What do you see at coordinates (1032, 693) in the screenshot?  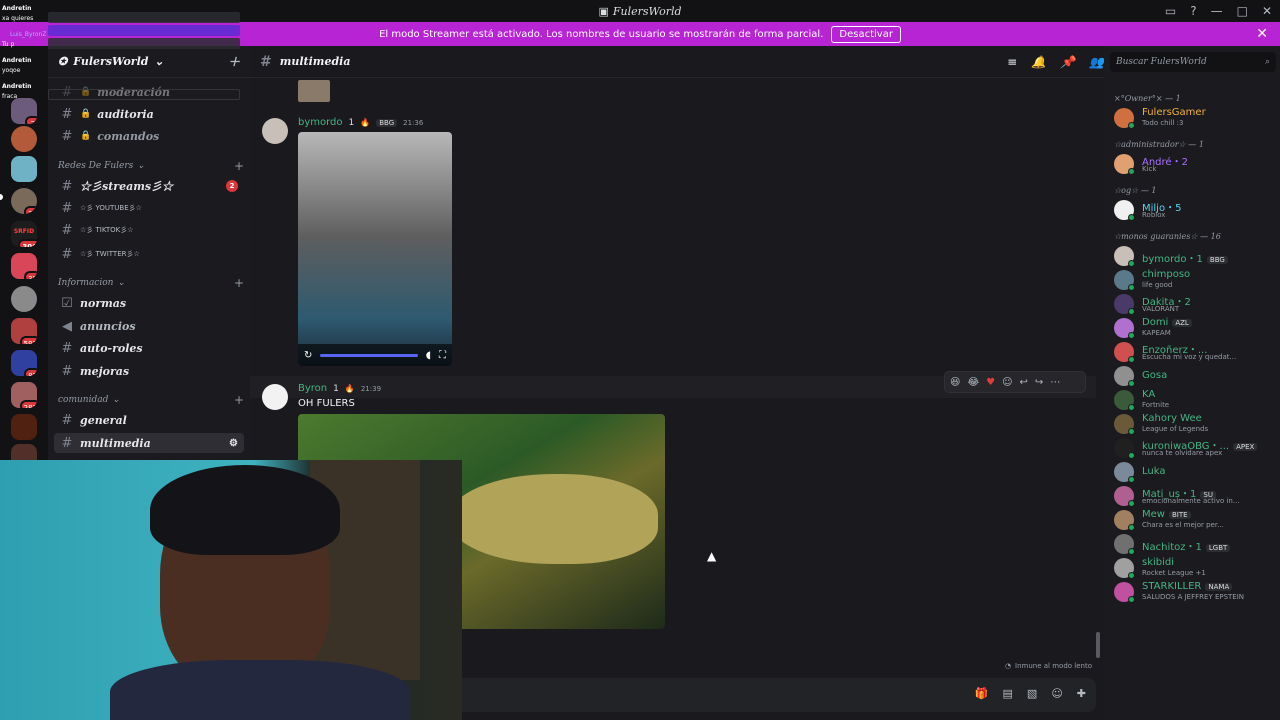 I see `sticker-icon: ▧` at bounding box center [1032, 693].